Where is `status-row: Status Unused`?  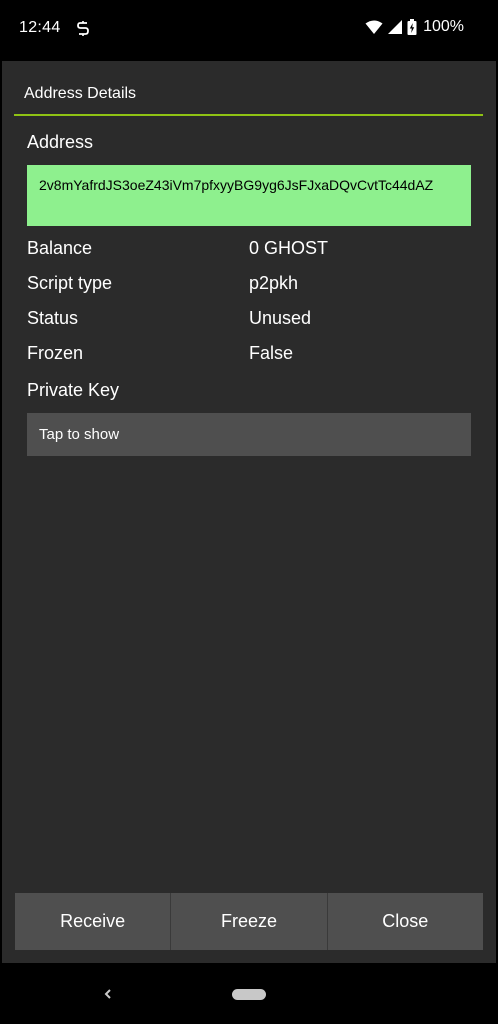
status-row: Status Unused is located at coordinates (249, 320).